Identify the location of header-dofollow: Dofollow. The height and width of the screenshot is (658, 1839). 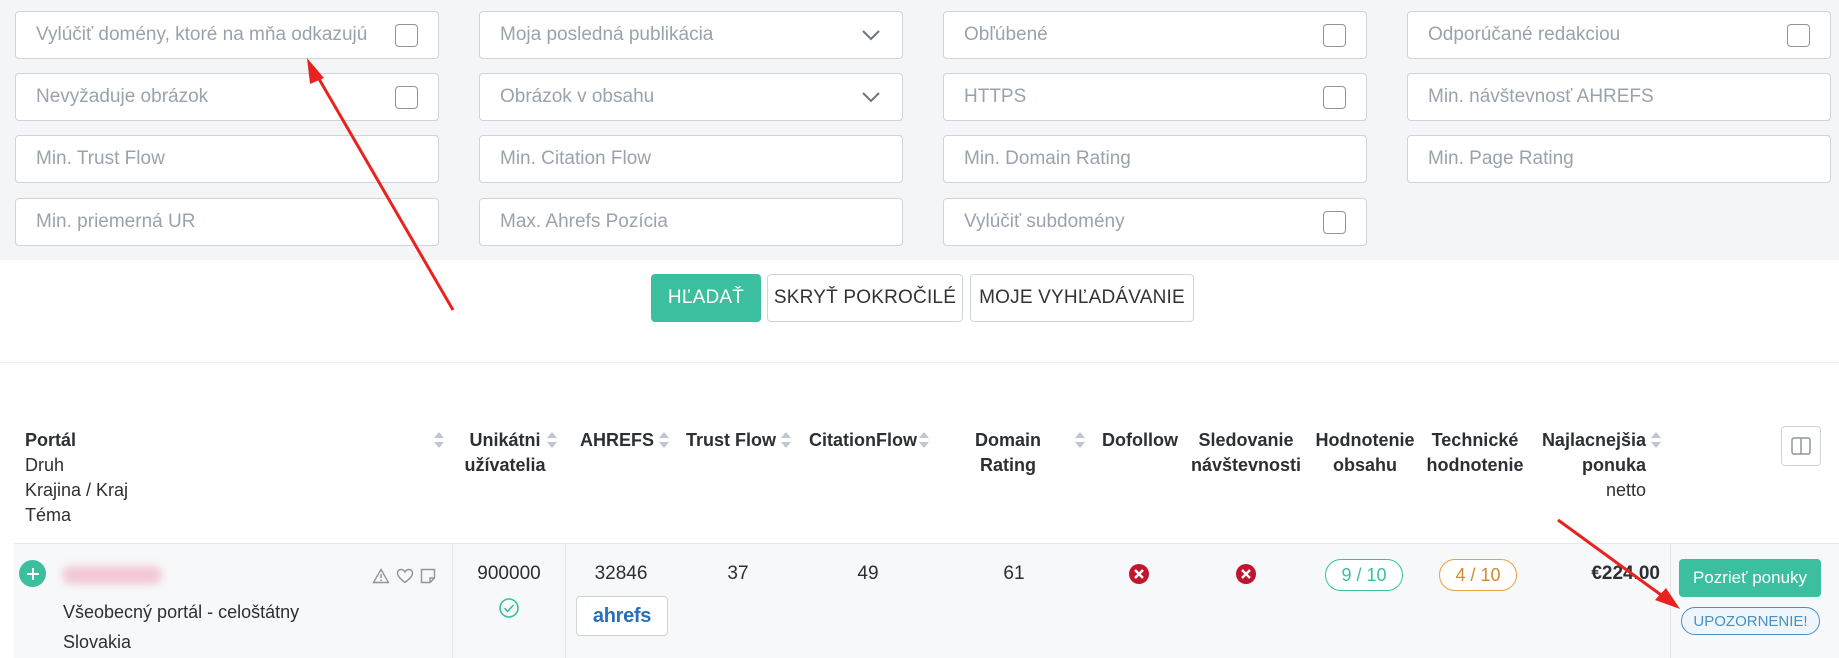
(1140, 440).